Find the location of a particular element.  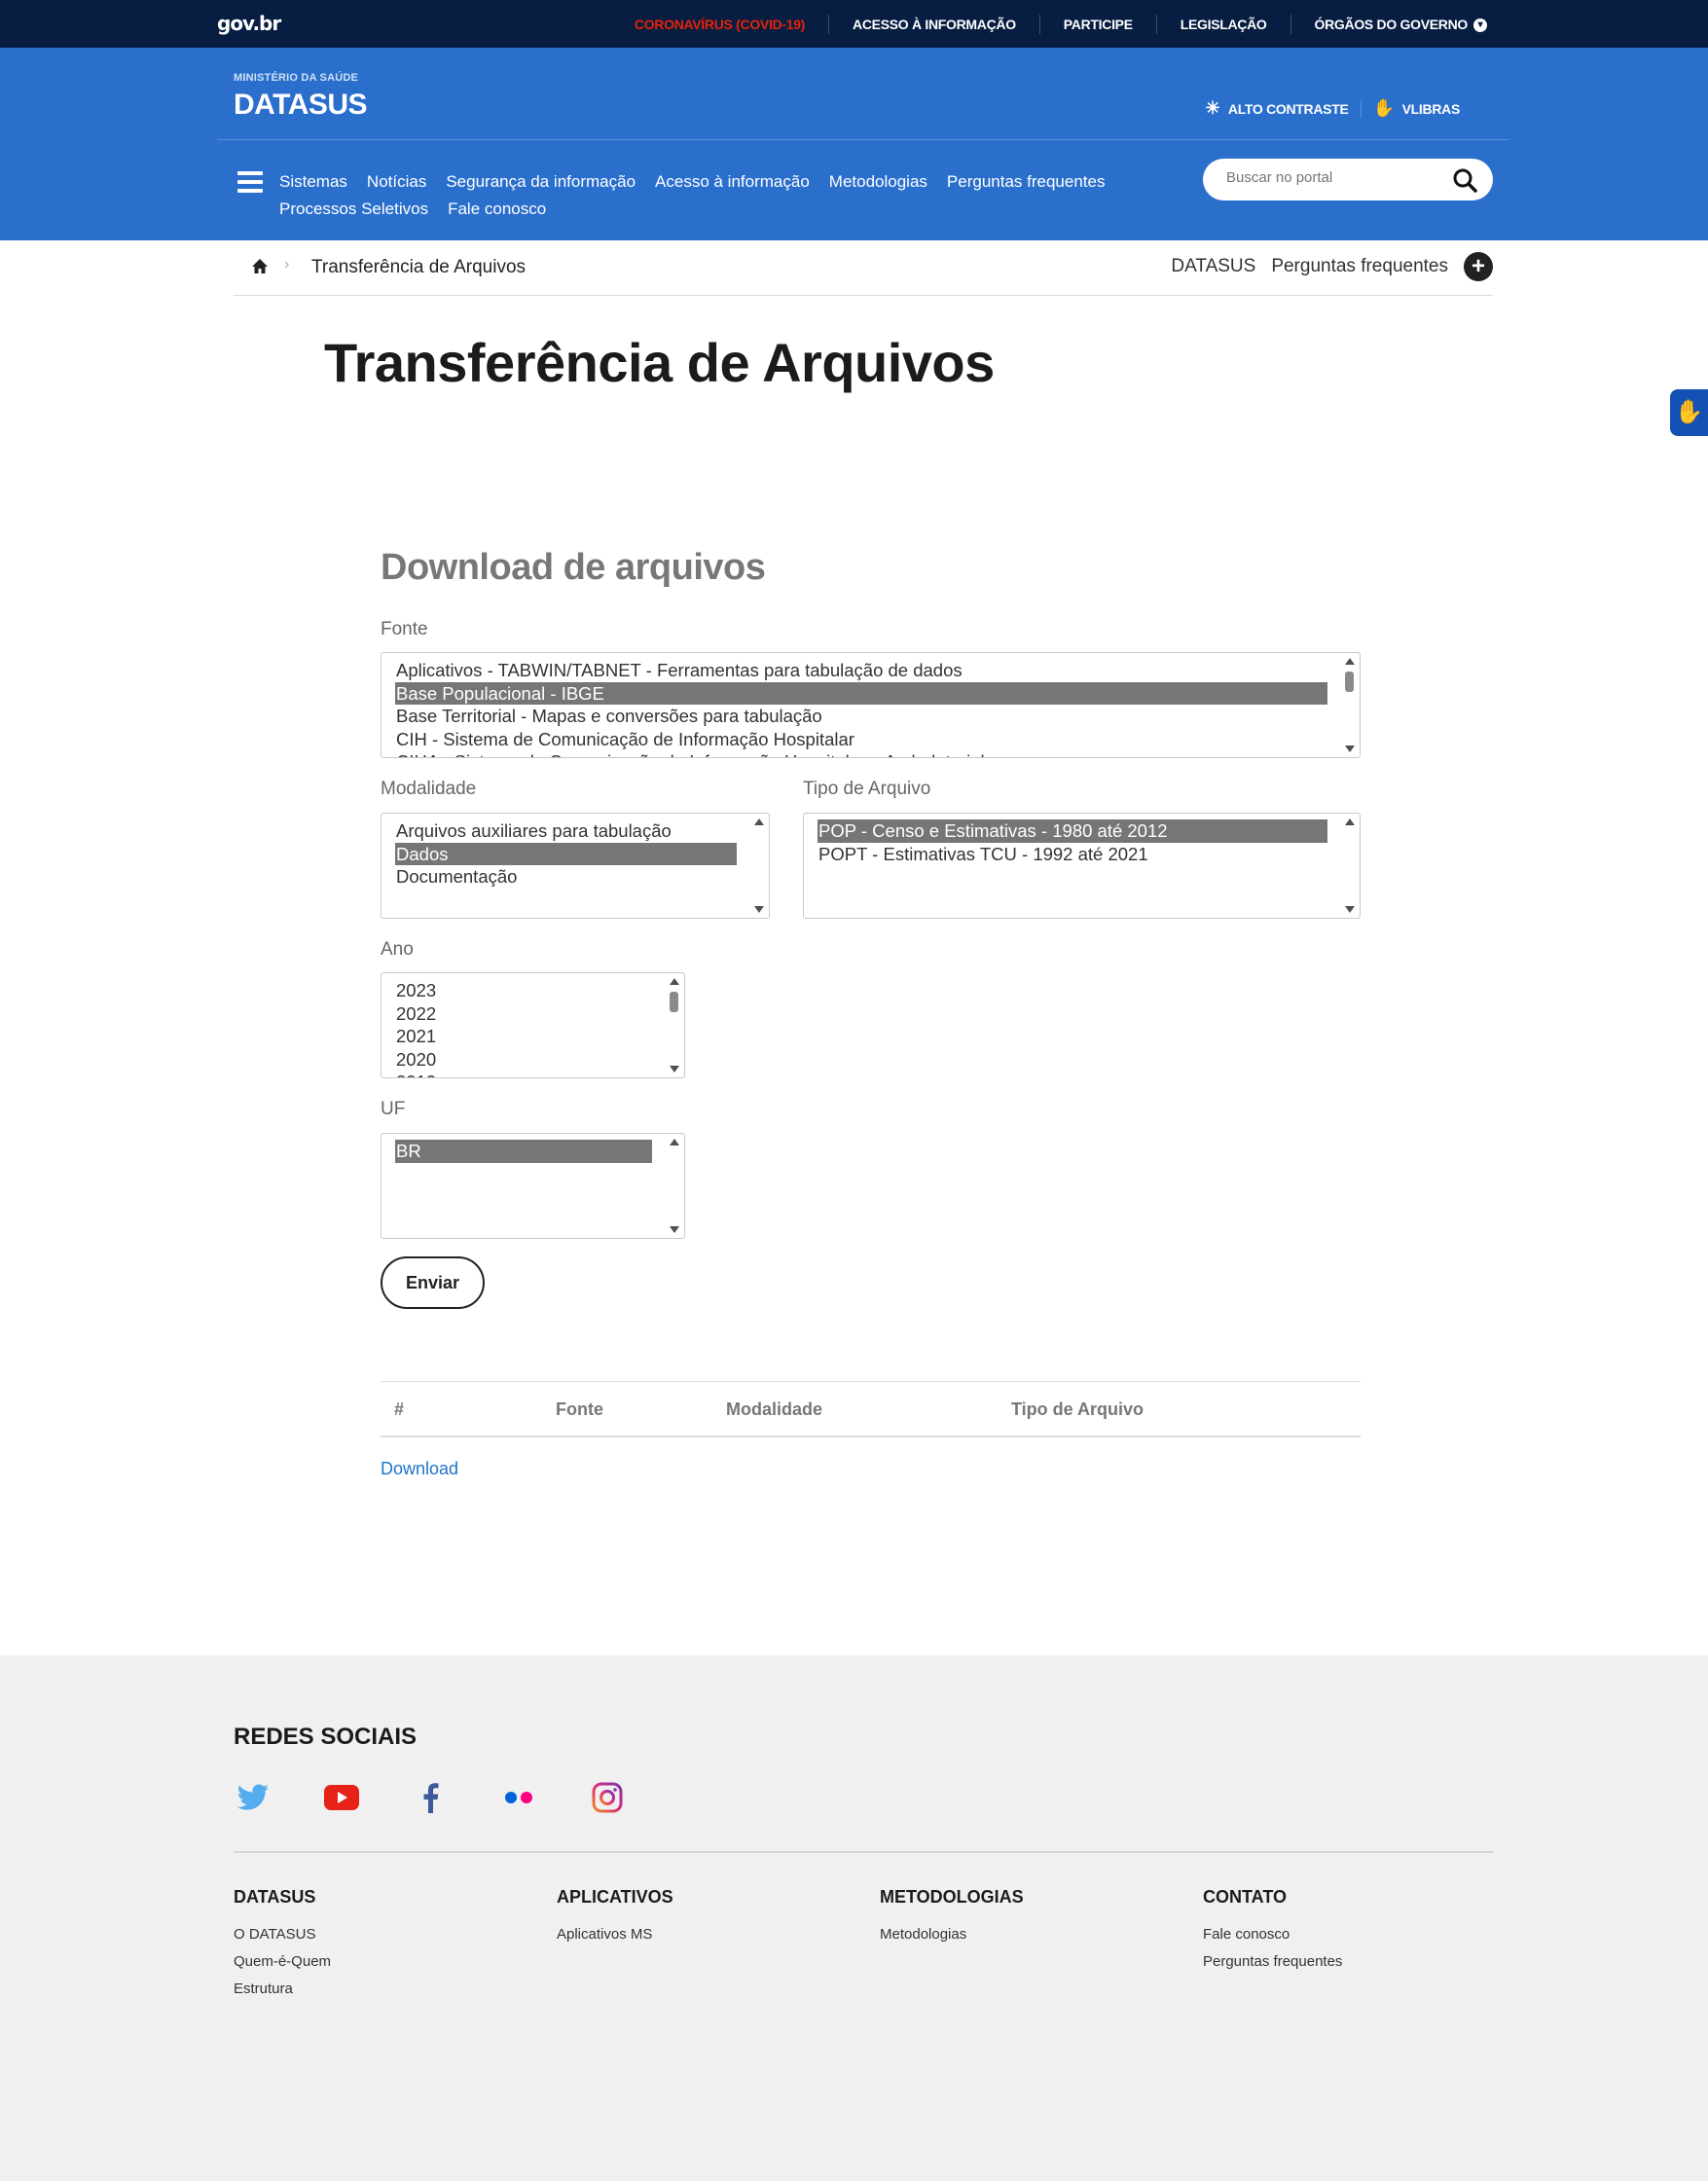

nav-sistemas: Sistemas is located at coordinates (313, 182).